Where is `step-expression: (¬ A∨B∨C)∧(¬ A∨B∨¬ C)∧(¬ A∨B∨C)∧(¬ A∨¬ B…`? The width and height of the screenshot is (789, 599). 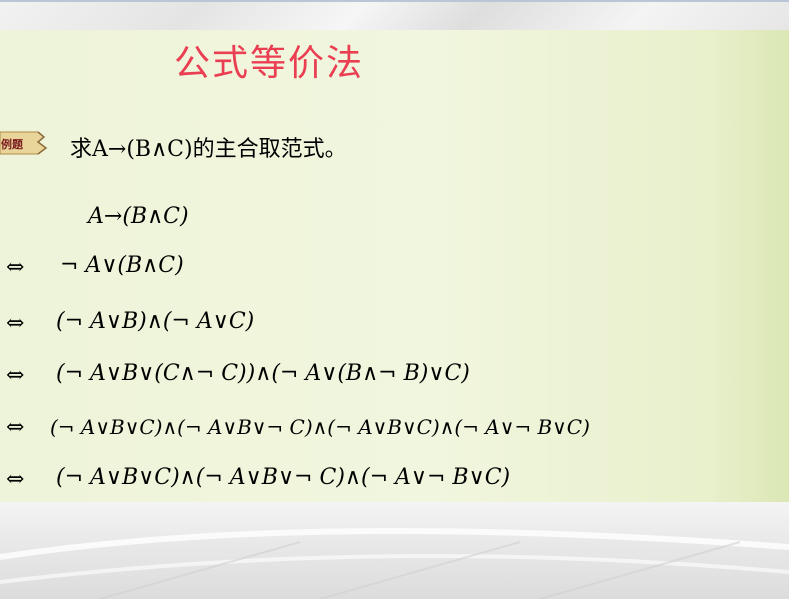 step-expression: (¬ A∨B∨C)∧(¬ A∨B∨¬ C)∧(¬ A∨B∨C)∧(¬ A∨¬ B… is located at coordinates (320, 427).